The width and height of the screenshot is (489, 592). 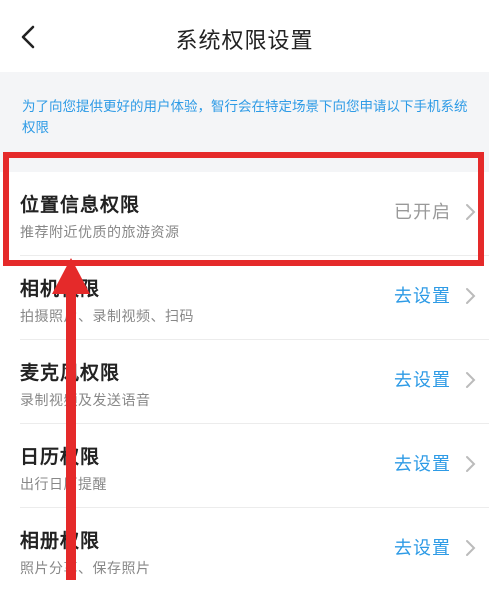 I want to click on permission-name: 麦克风权限, so click(x=70, y=373).